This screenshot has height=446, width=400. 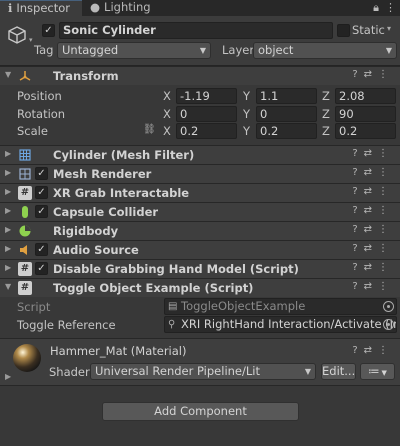 I want to click on active-checkbox: ✓, so click(x=48, y=30).